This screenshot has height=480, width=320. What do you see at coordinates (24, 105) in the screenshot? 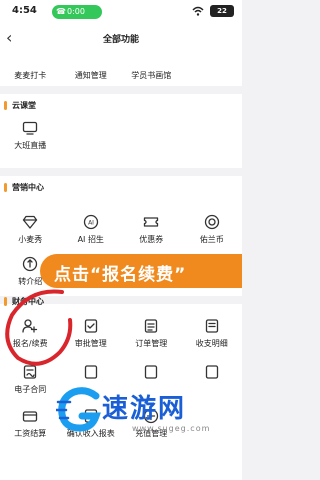
I see `section-title: 云课堂` at bounding box center [24, 105].